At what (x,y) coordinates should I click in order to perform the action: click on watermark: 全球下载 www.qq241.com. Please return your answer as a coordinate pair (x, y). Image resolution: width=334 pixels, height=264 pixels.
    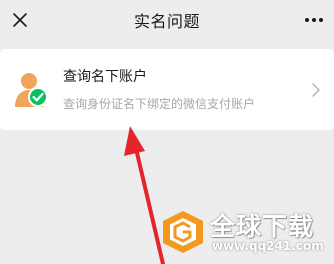
    Looking at the image, I should click on (246, 232).